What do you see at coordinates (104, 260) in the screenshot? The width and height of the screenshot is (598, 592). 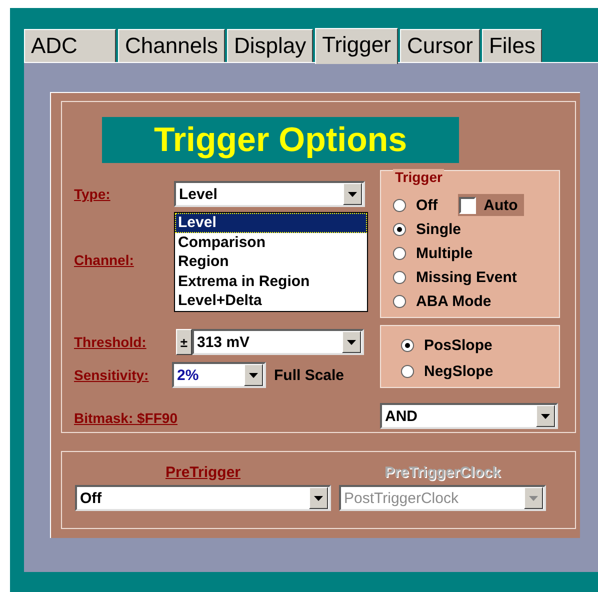 I see `field-label: Channel:` at bounding box center [104, 260].